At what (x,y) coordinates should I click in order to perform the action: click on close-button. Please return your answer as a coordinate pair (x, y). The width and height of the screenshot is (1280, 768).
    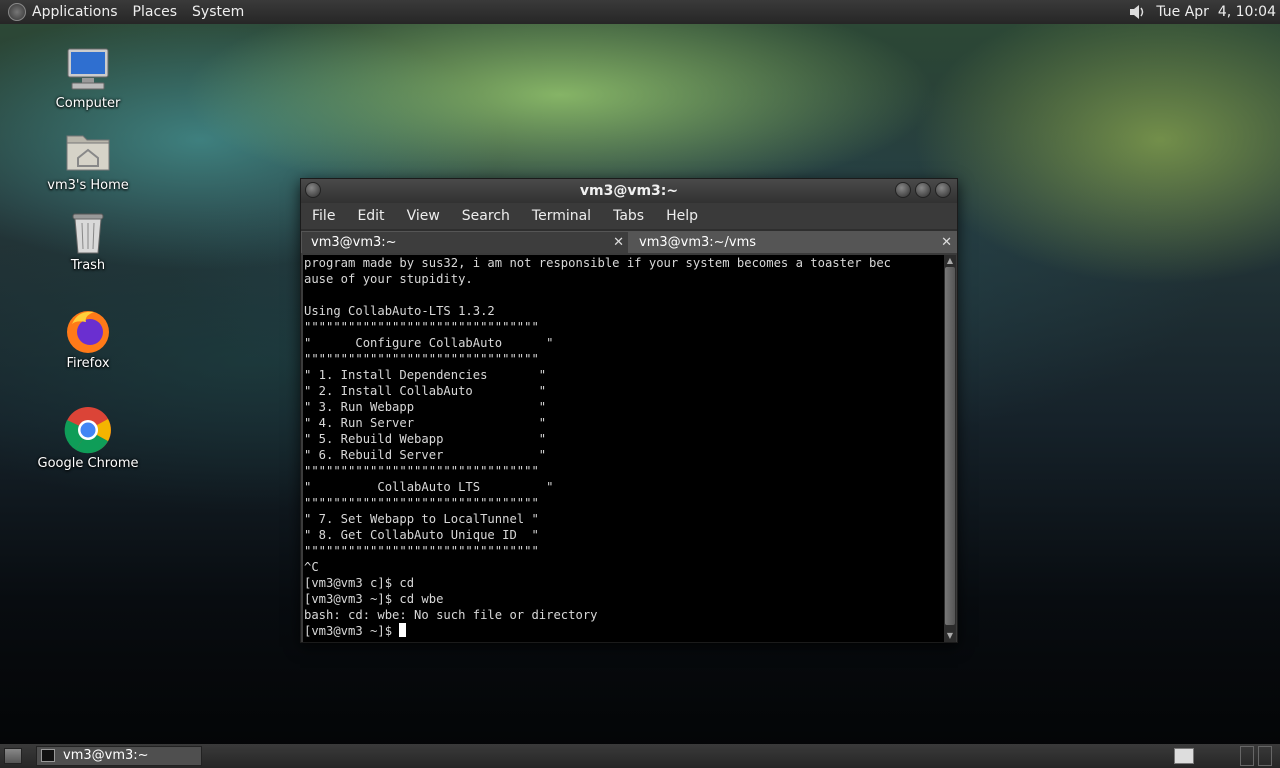
    Looking at the image, I should click on (943, 190).